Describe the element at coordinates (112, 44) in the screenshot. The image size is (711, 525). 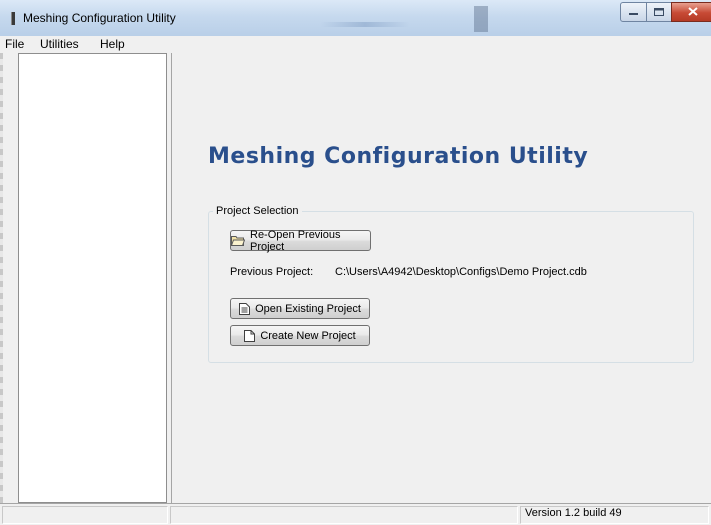
I see `menu-help: Help` at that location.